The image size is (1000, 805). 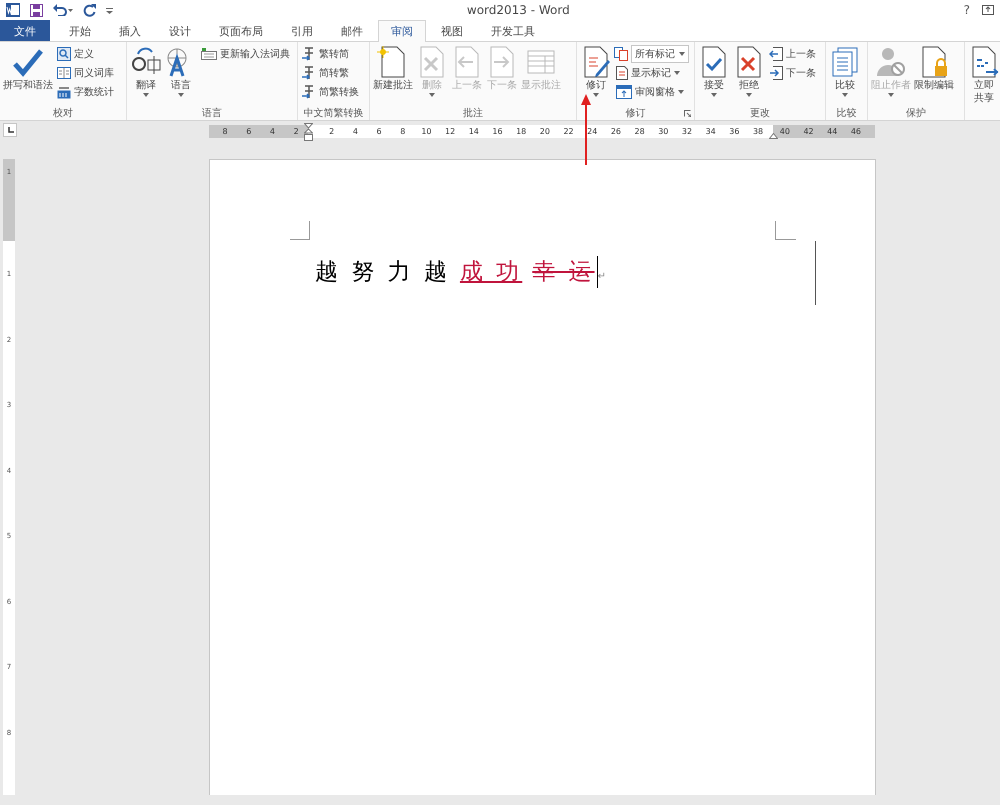 What do you see at coordinates (334, 113) in the screenshot?
I see `group-label: 中文简繁转换` at bounding box center [334, 113].